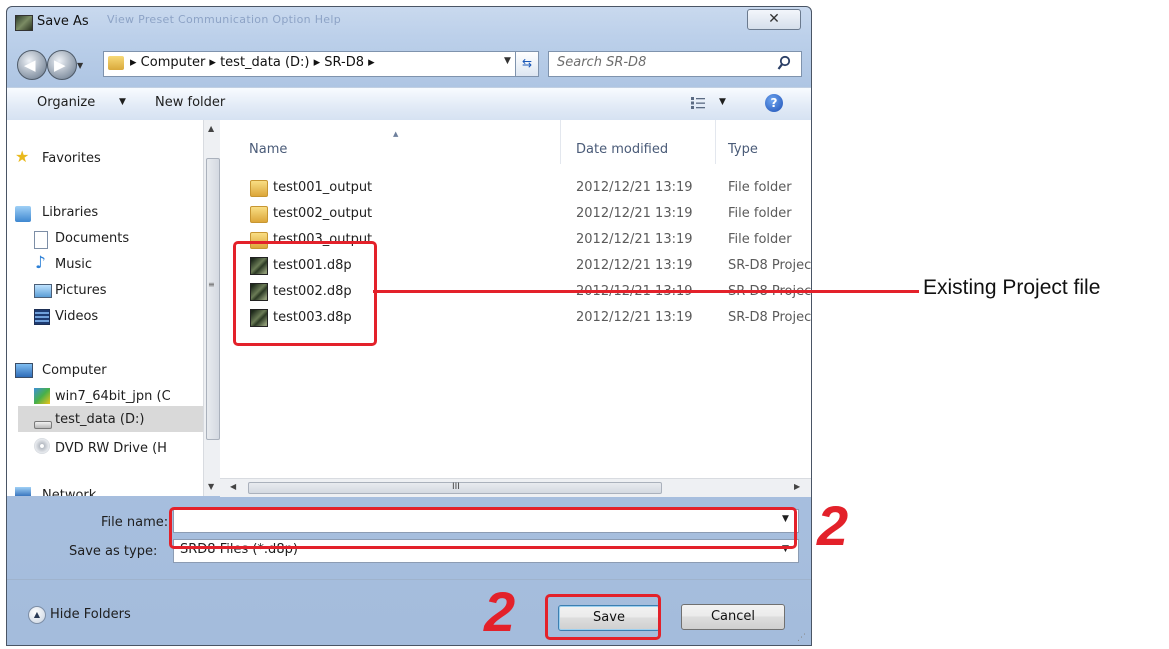 The height and width of the screenshot is (649, 1169). Describe the element at coordinates (113, 551) in the screenshot. I see `save-type-label: Save as type:` at that location.